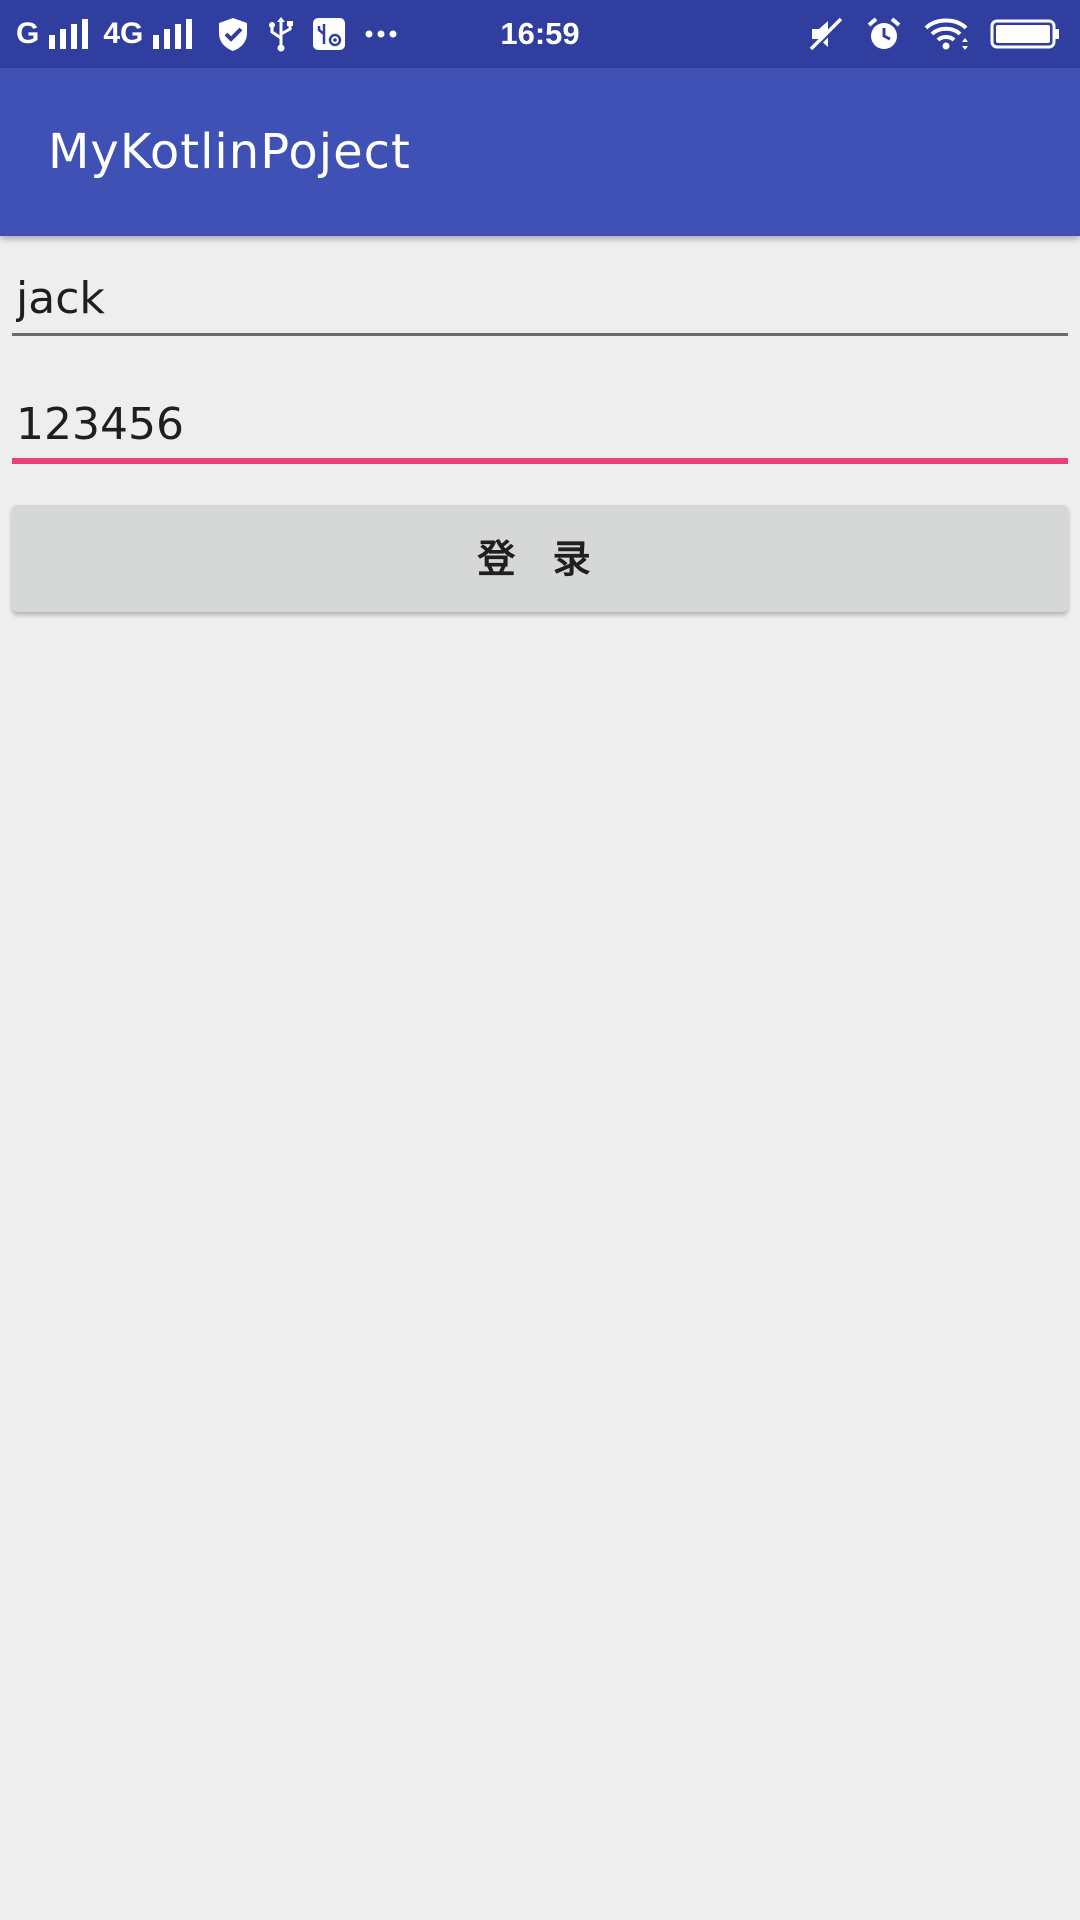 The height and width of the screenshot is (1920, 1080). I want to click on usb-icon, so click(281, 34).